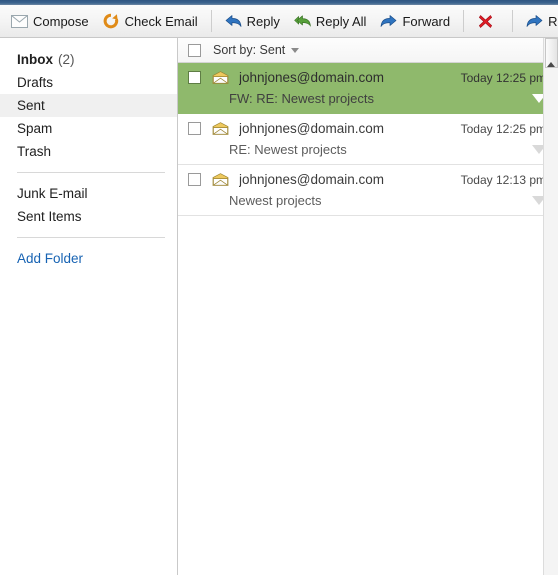 The width and height of the screenshot is (558, 575). What do you see at coordinates (295, 50) in the screenshot?
I see `chevron-down-icon` at bounding box center [295, 50].